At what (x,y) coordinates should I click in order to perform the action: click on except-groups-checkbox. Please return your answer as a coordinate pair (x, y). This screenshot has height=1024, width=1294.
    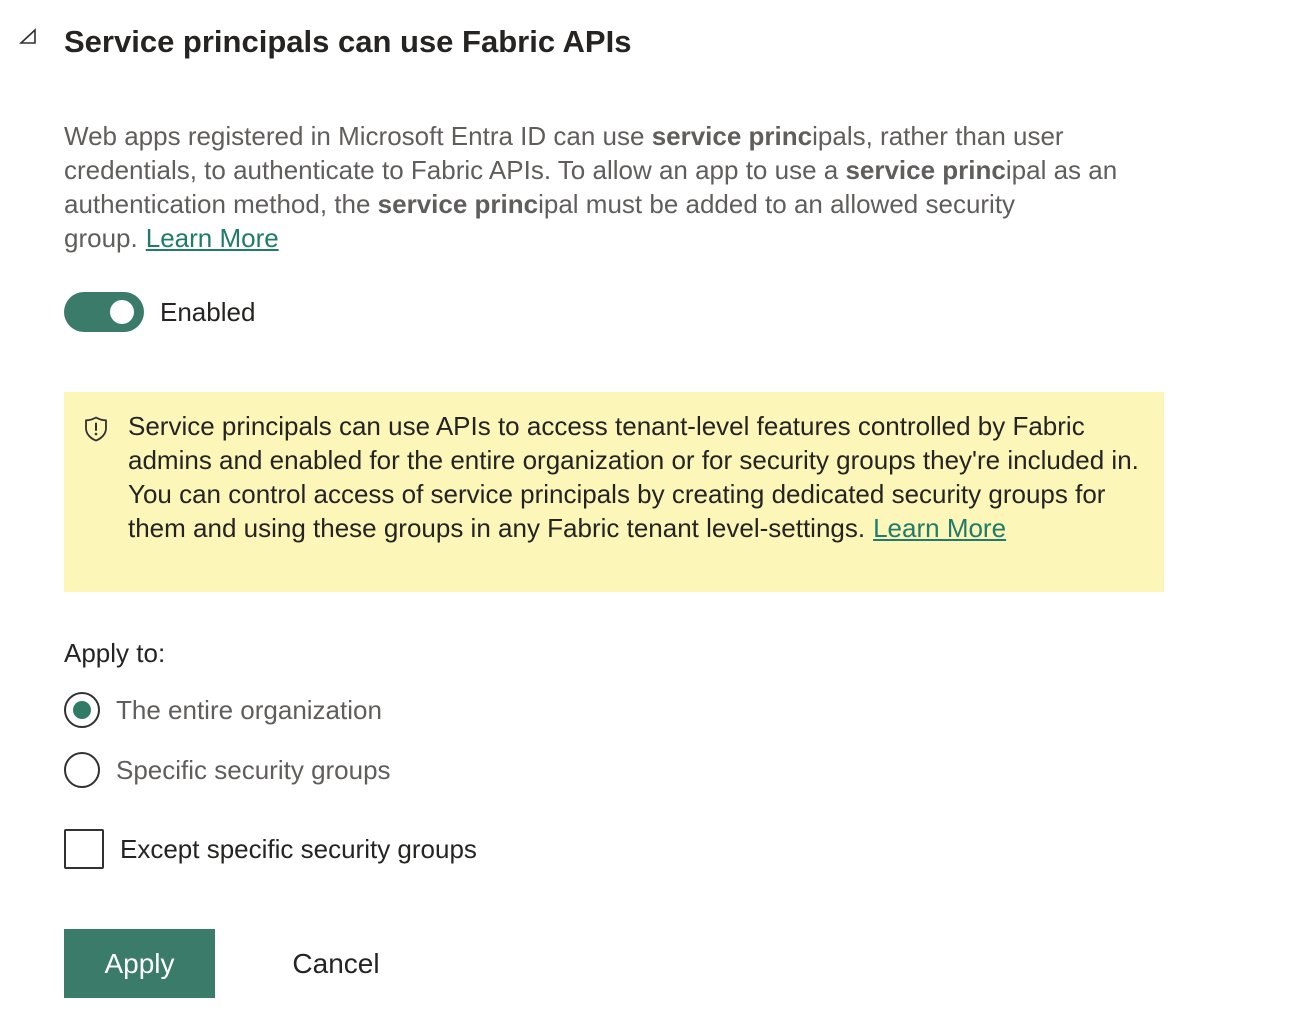
    Looking at the image, I should click on (84, 849).